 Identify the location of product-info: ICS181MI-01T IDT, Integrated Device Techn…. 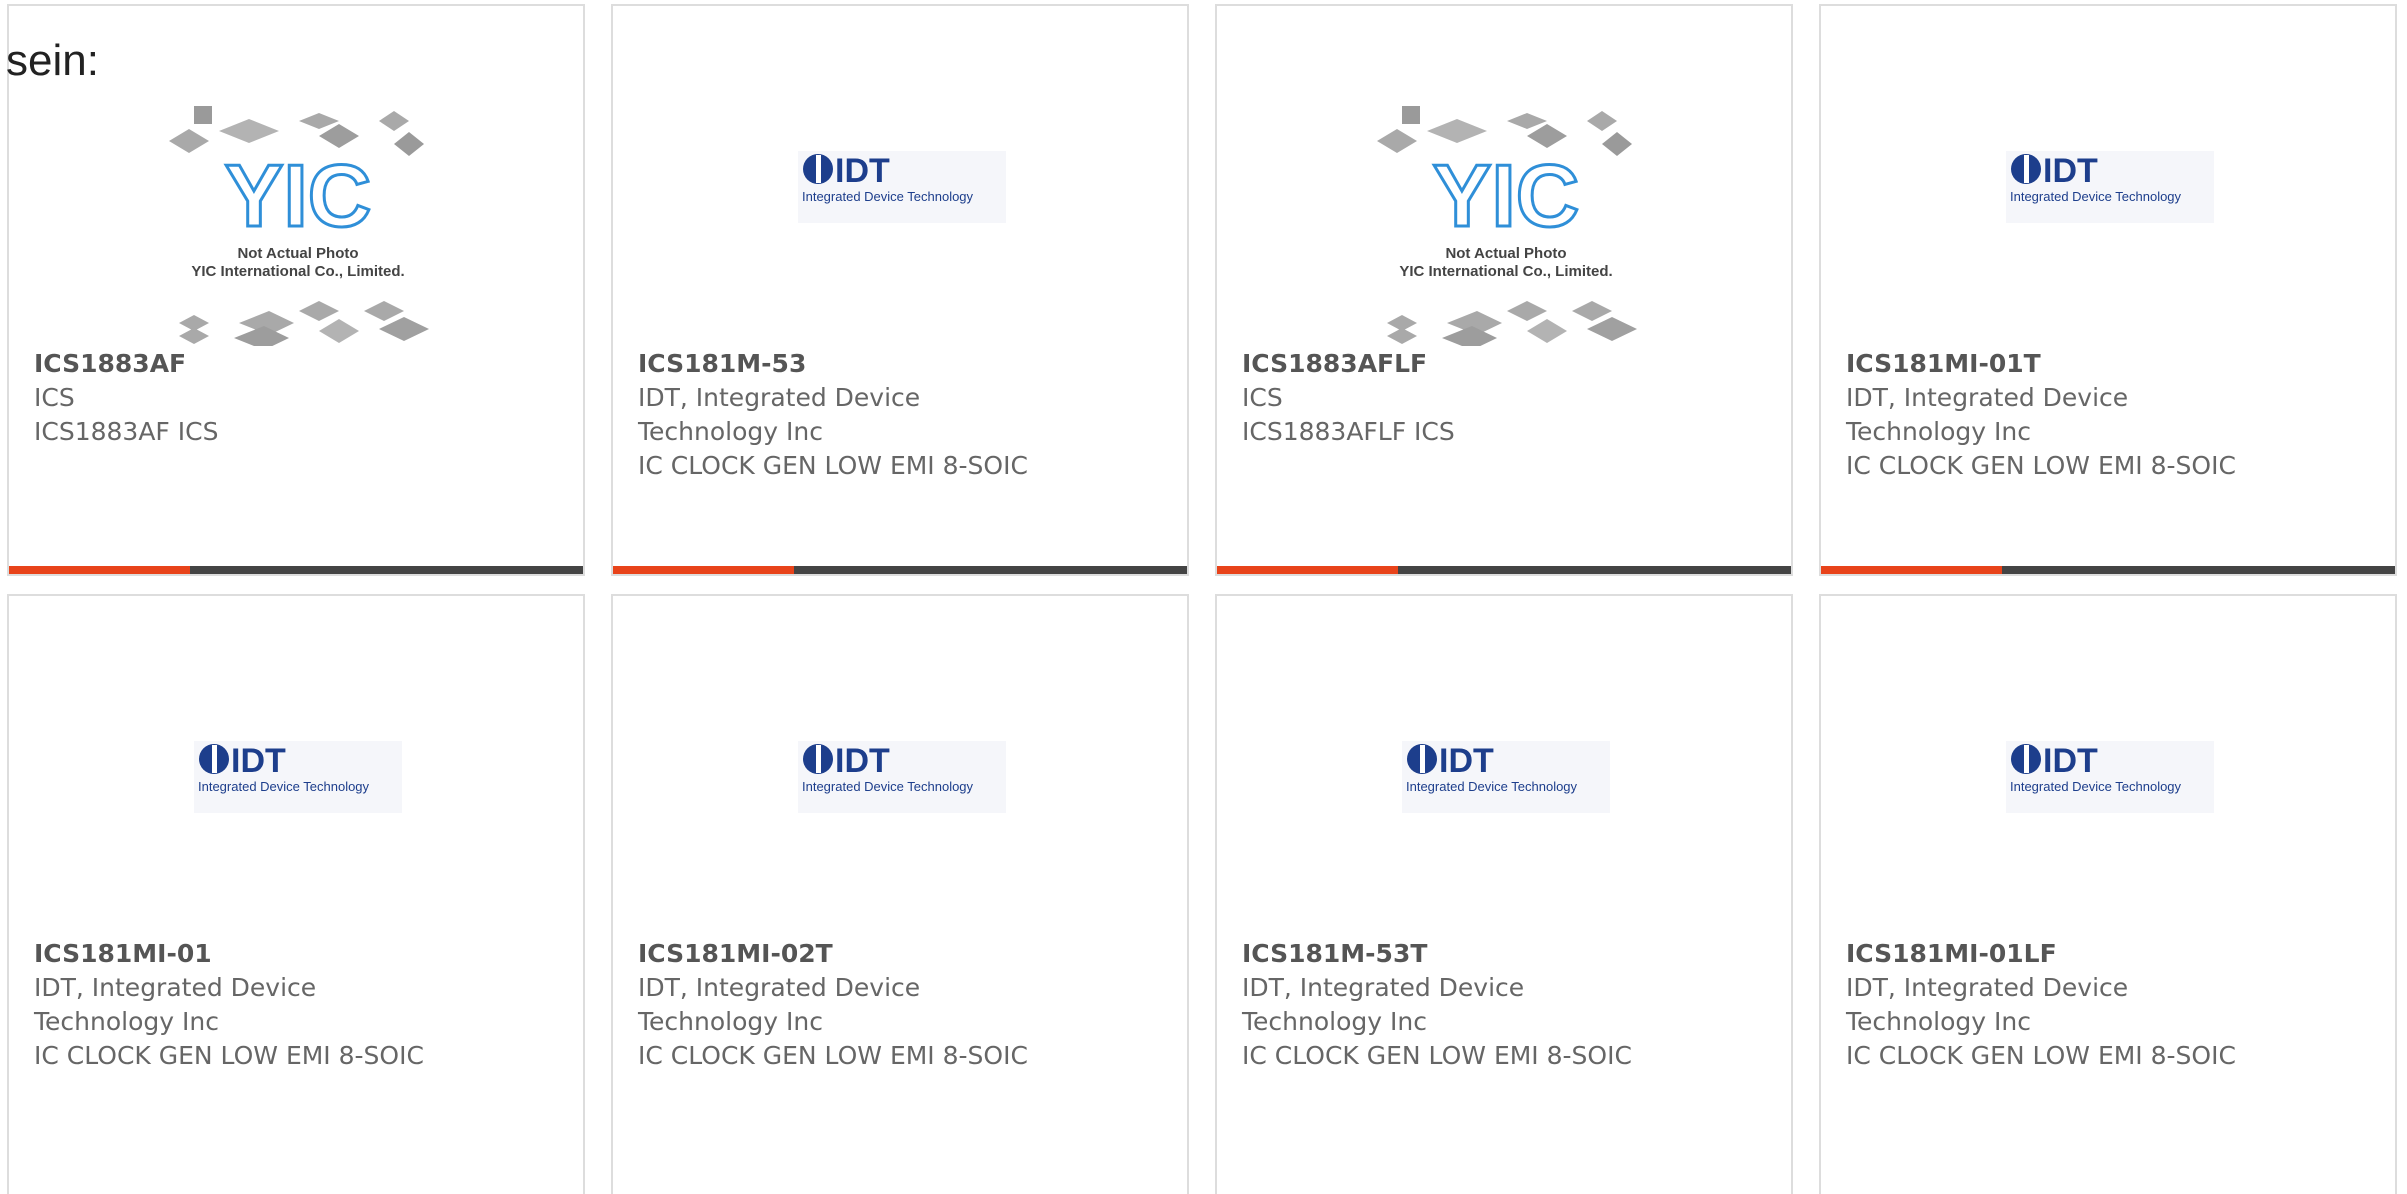
(2056, 415).